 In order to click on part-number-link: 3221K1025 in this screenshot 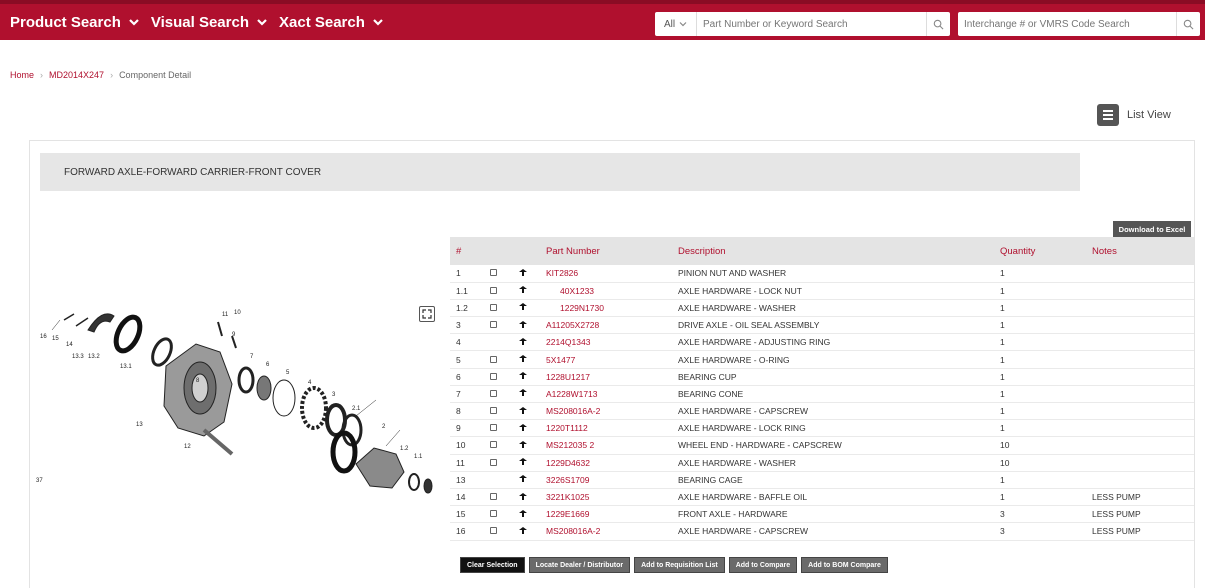, I will do `click(606, 497)`.